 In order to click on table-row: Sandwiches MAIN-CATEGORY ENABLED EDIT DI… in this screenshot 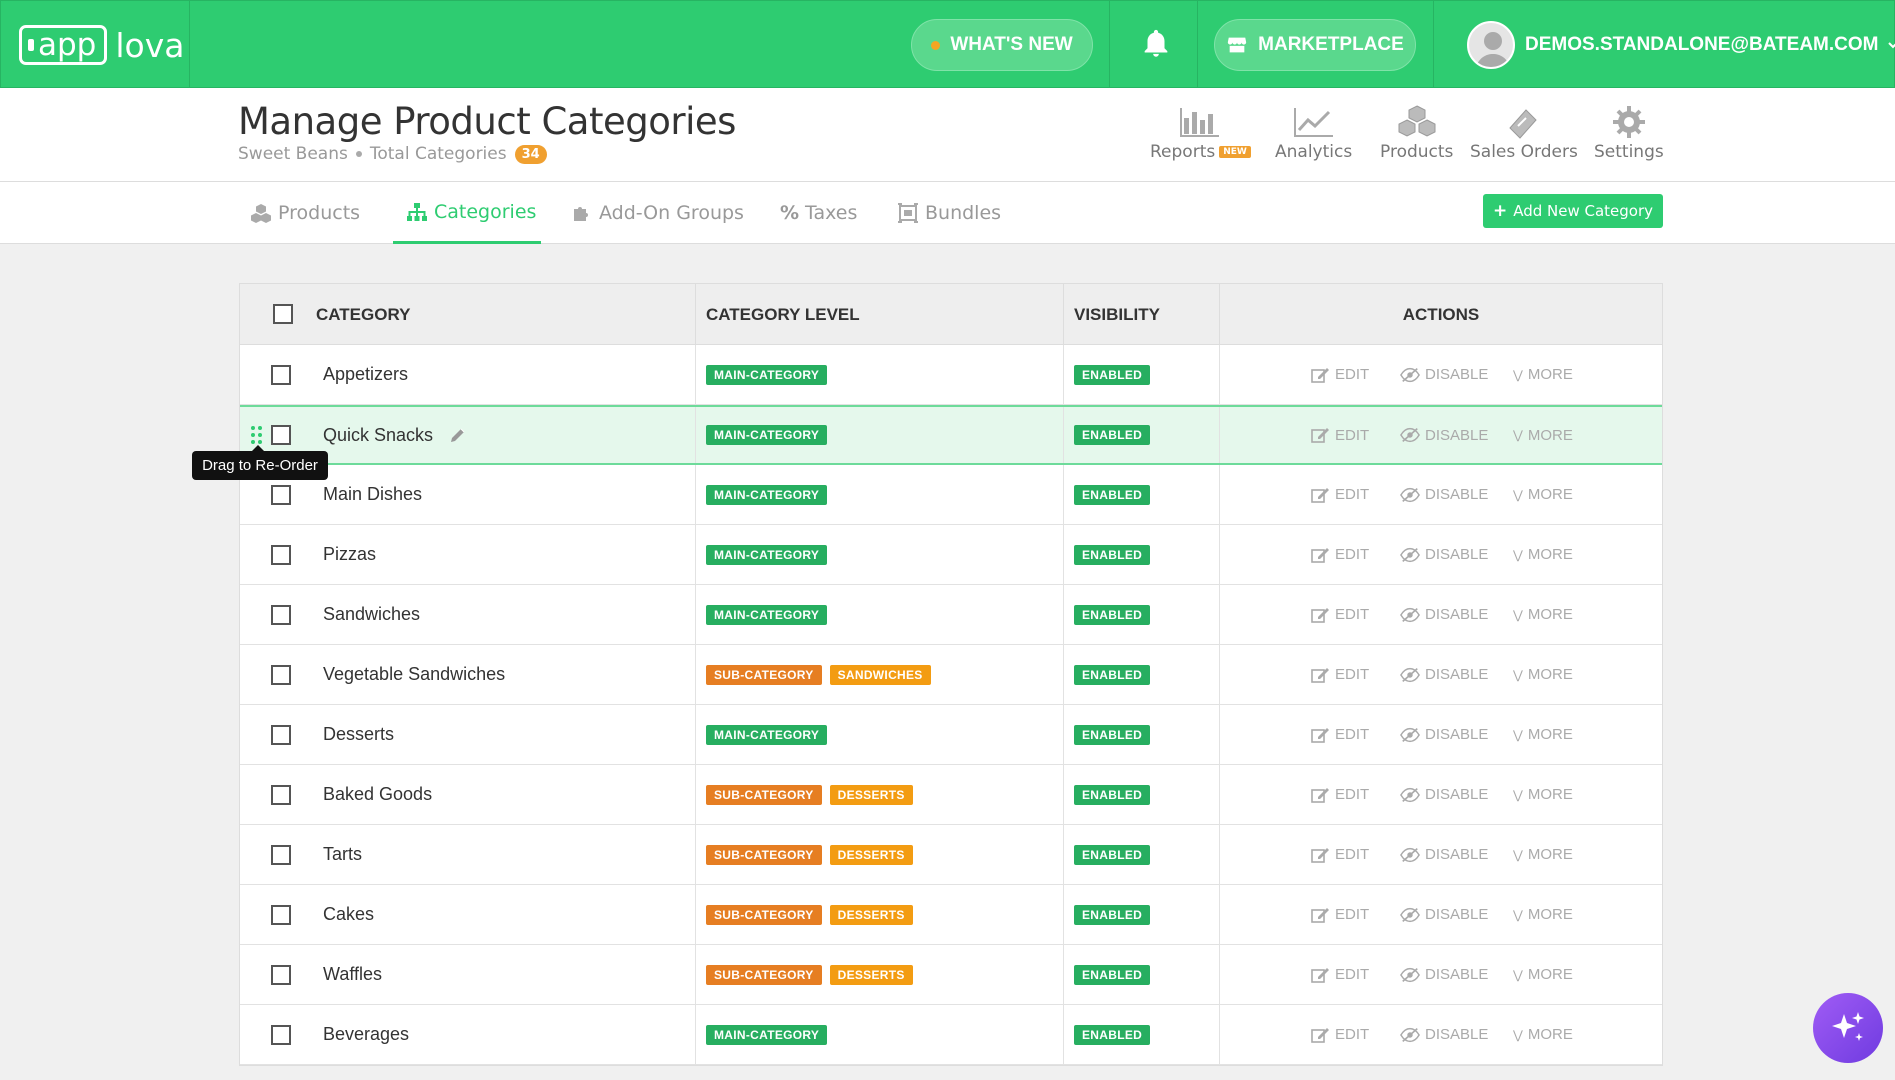, I will do `click(951, 615)`.